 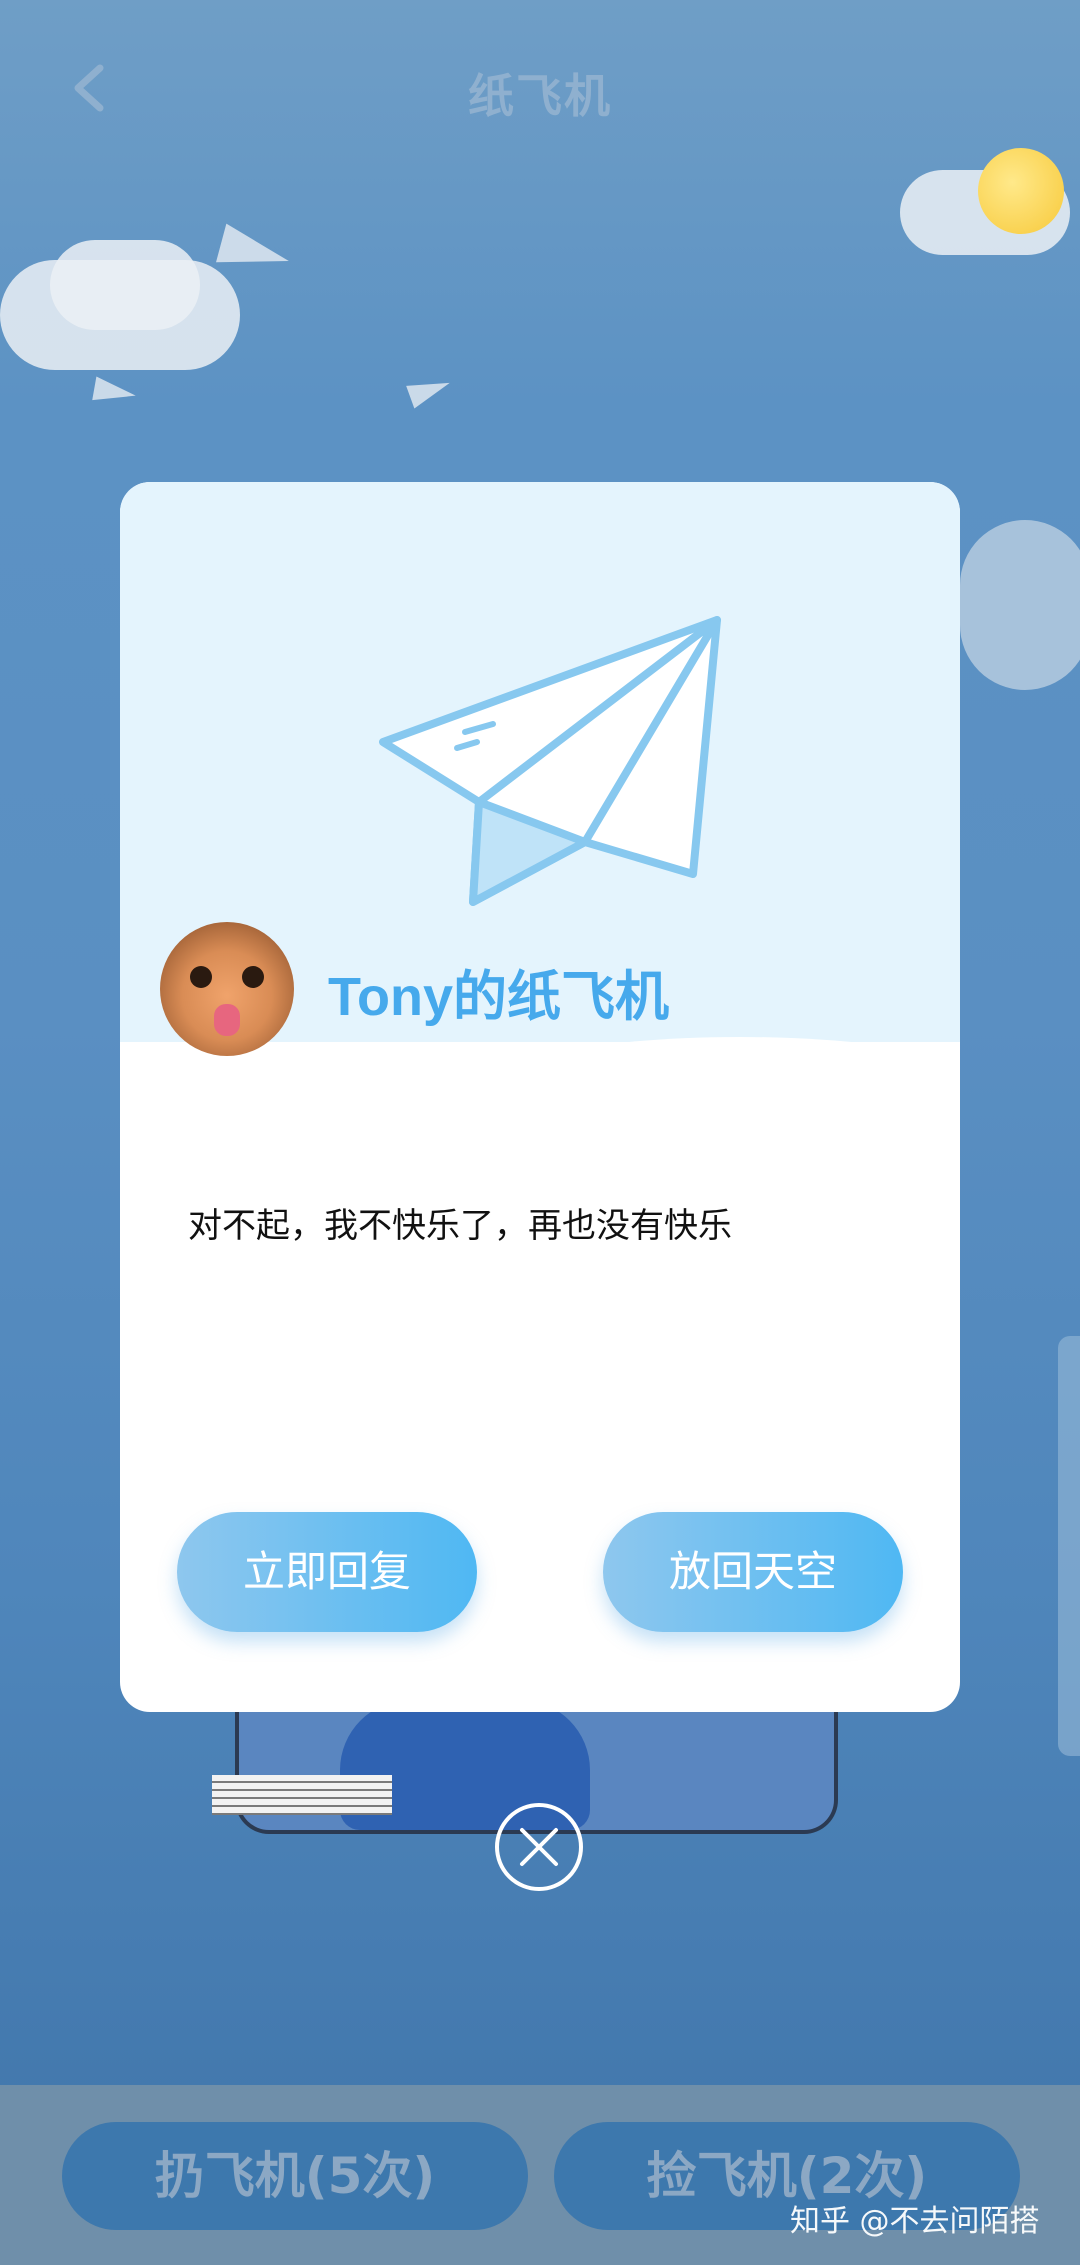 I want to click on top-bar: 纸飞机, so click(x=540, y=90).